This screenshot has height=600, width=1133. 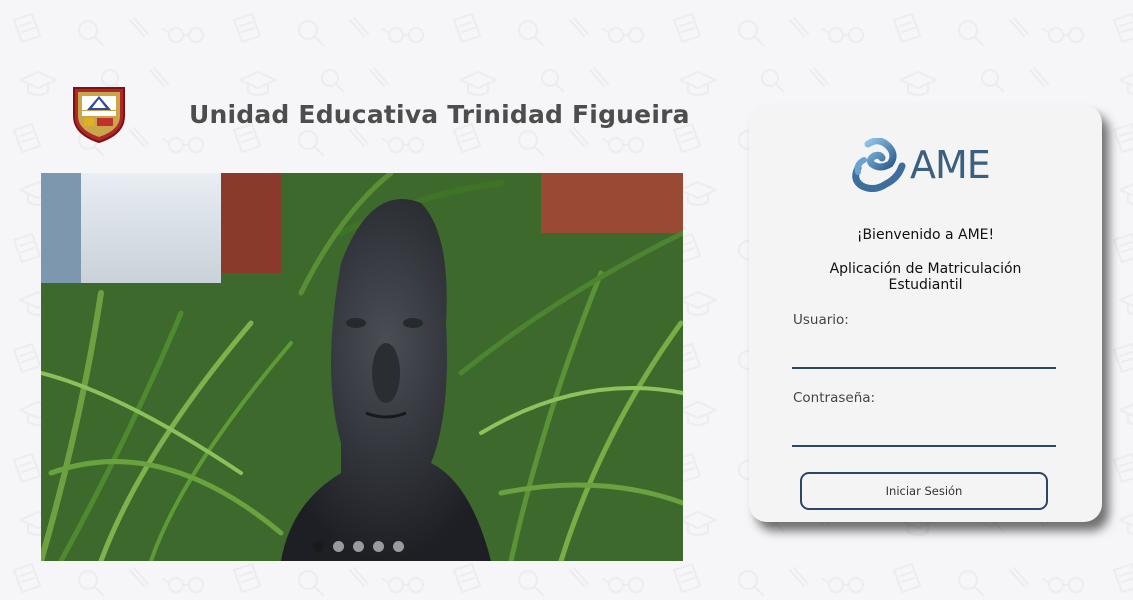 I want to click on password-label: Contraseña:, so click(x=834, y=398).